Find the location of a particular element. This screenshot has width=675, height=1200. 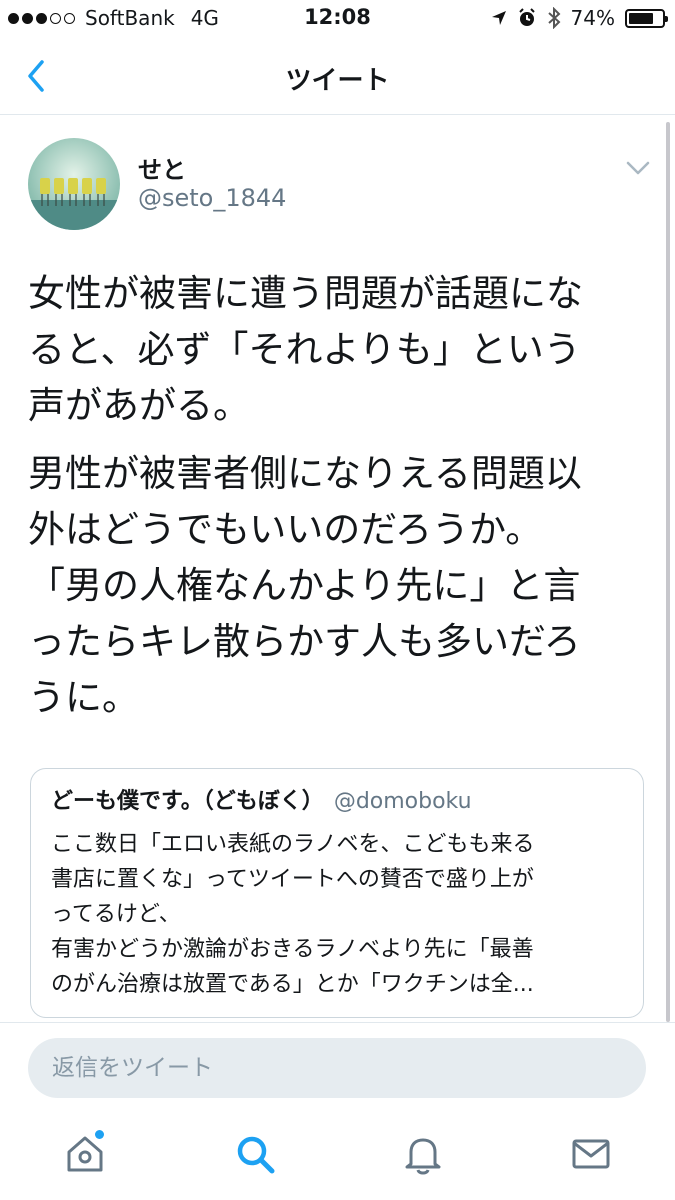

status-bar: SoftBank 4G 12:08 74% is located at coordinates (337, 19).